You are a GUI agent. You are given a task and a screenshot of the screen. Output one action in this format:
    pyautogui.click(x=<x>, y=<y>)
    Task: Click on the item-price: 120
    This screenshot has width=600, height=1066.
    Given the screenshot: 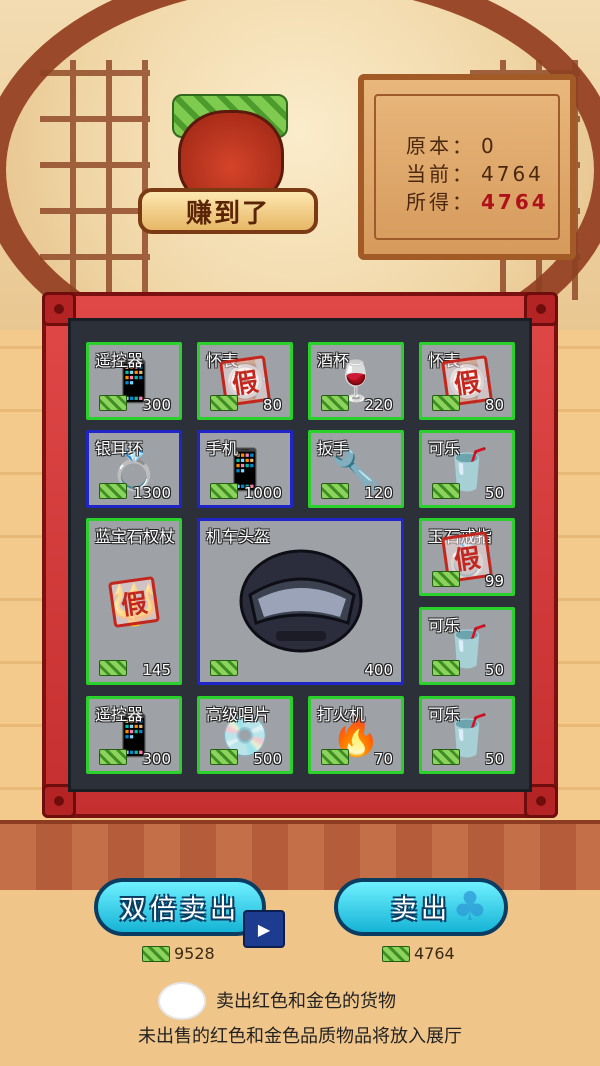 What is the action you would take?
    pyautogui.click(x=378, y=493)
    